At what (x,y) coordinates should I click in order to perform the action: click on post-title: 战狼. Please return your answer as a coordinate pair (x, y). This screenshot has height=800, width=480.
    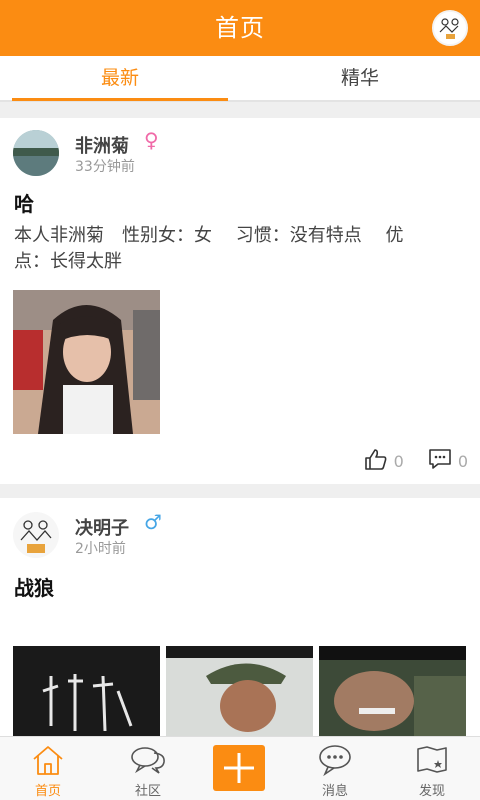
    Looking at the image, I should click on (34, 588).